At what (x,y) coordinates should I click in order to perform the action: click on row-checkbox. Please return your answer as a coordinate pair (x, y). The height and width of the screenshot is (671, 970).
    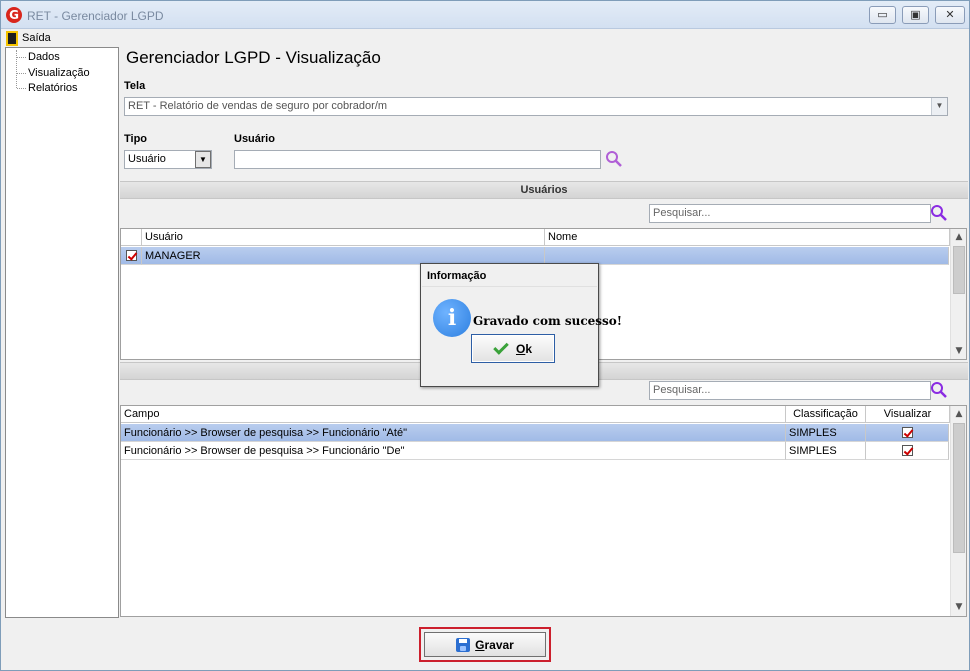
    Looking at the image, I should click on (131, 255).